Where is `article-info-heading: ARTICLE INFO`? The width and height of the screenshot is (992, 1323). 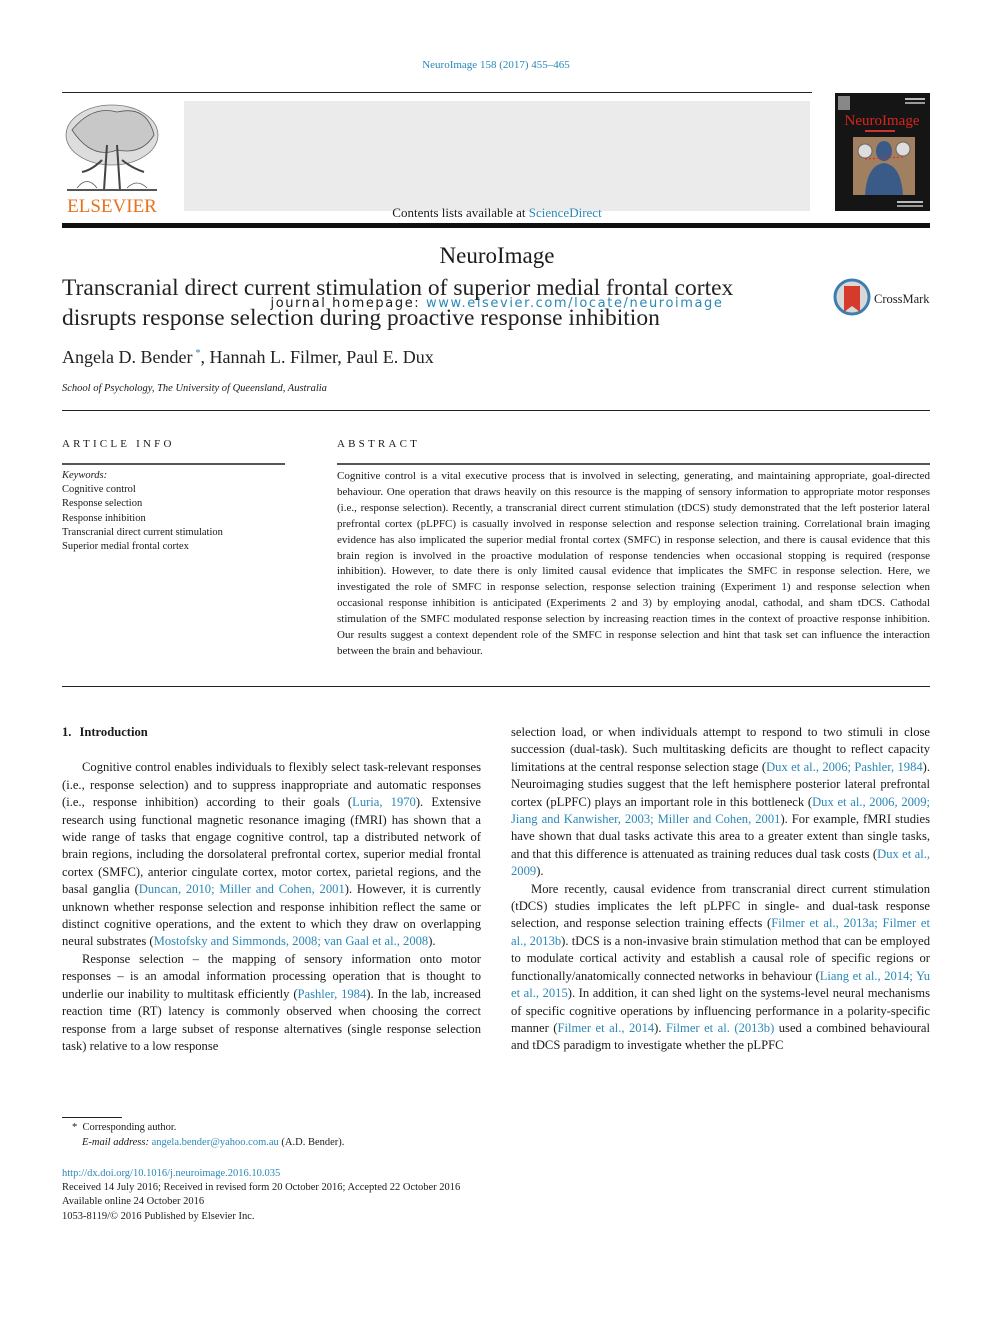 article-info-heading: ARTICLE INFO is located at coordinates (118, 444).